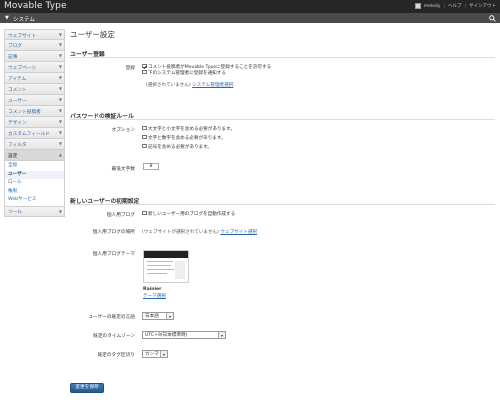 The width and height of the screenshot is (500, 400). I want to click on language-select-value: 日本語, so click(152, 316).